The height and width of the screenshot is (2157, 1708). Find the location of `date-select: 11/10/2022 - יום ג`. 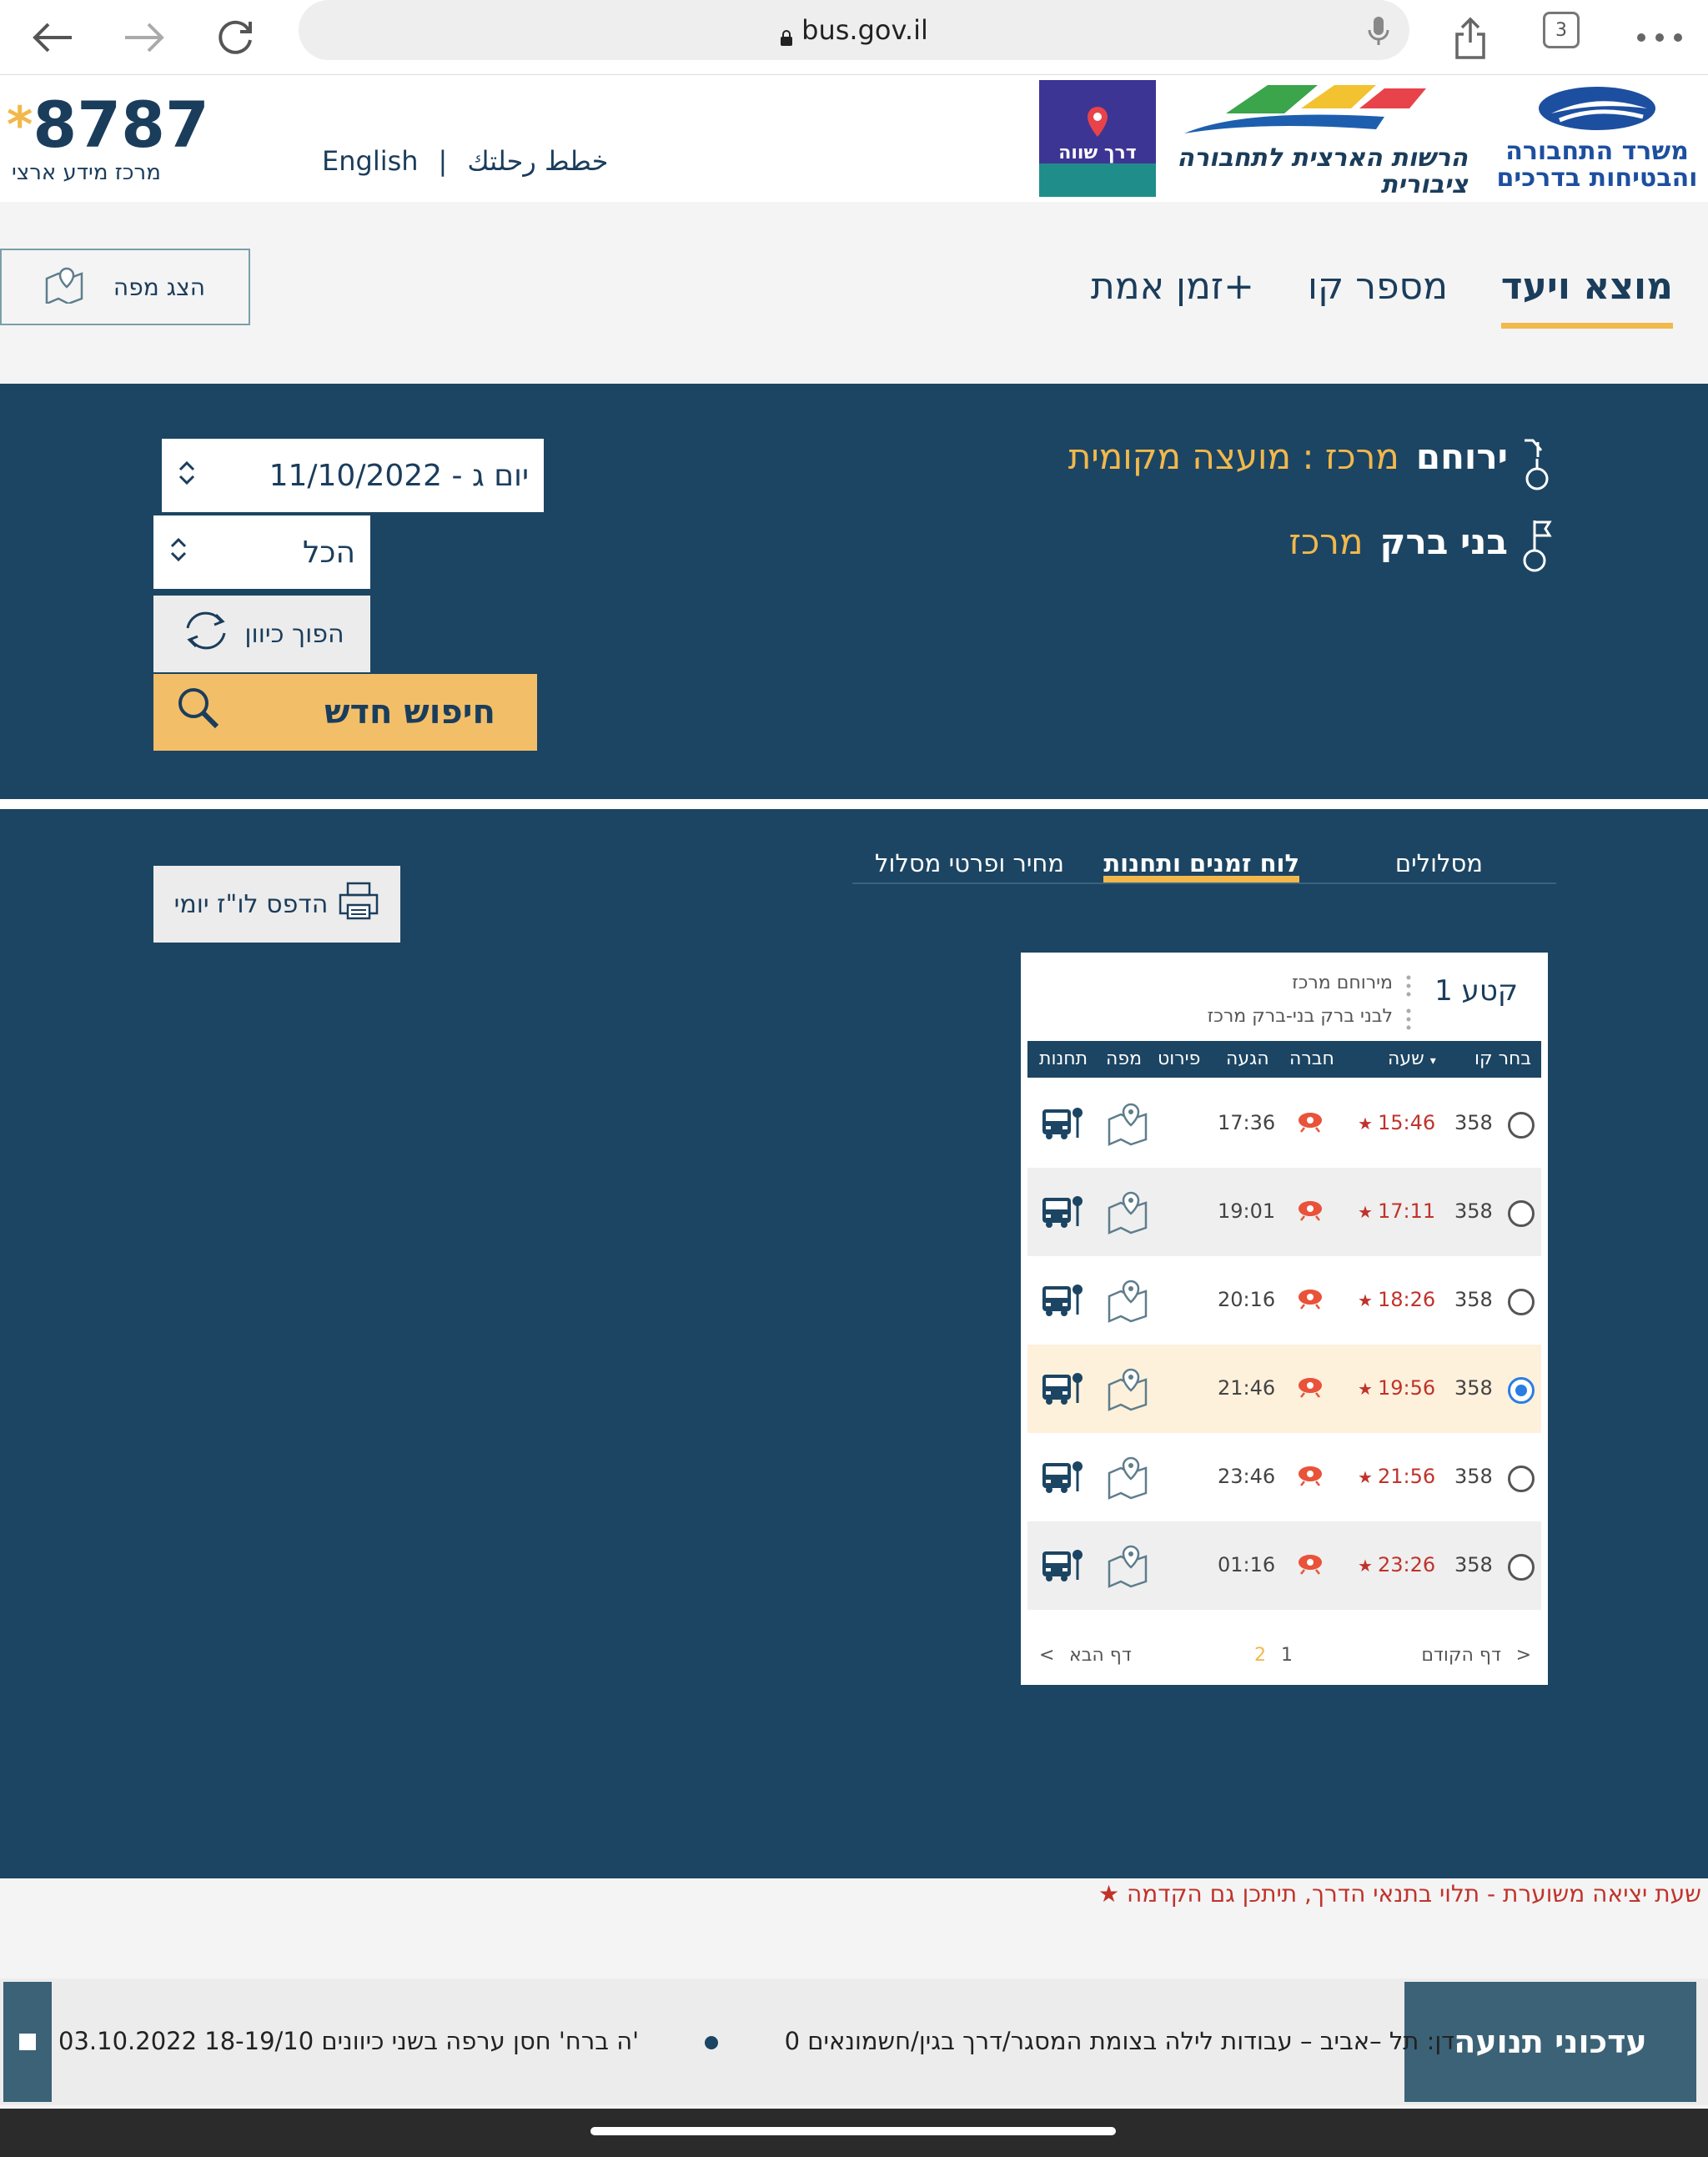

date-select: 11/10/2022 - יום ג is located at coordinates (353, 475).